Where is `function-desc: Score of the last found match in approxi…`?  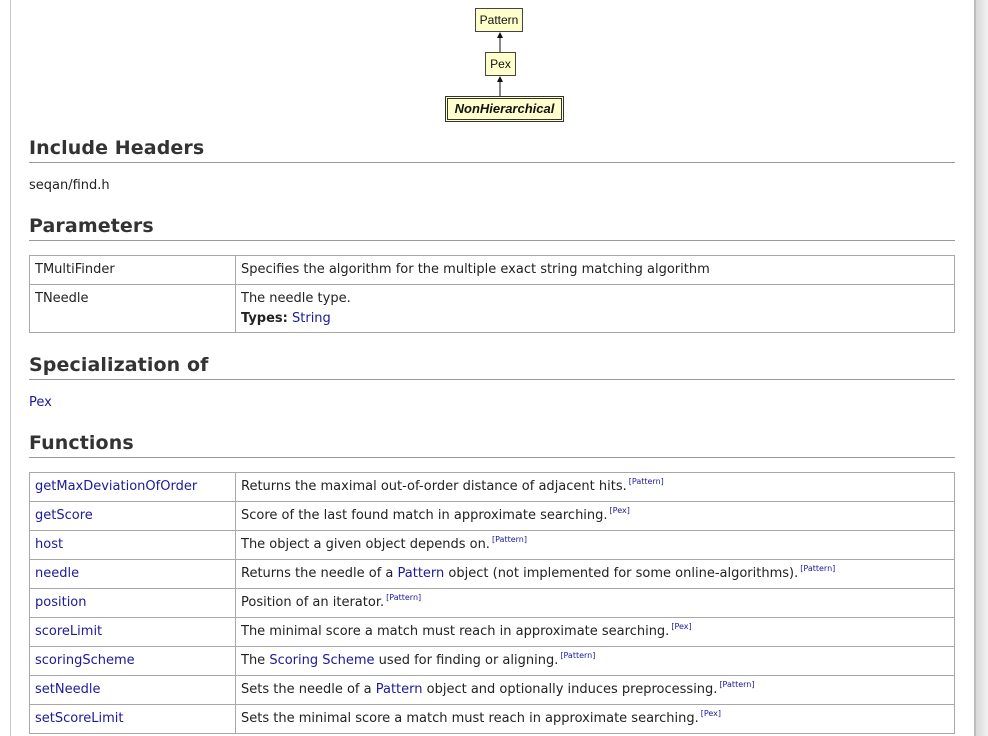
function-desc: Score of the last found match in approxi… is located at coordinates (424, 515).